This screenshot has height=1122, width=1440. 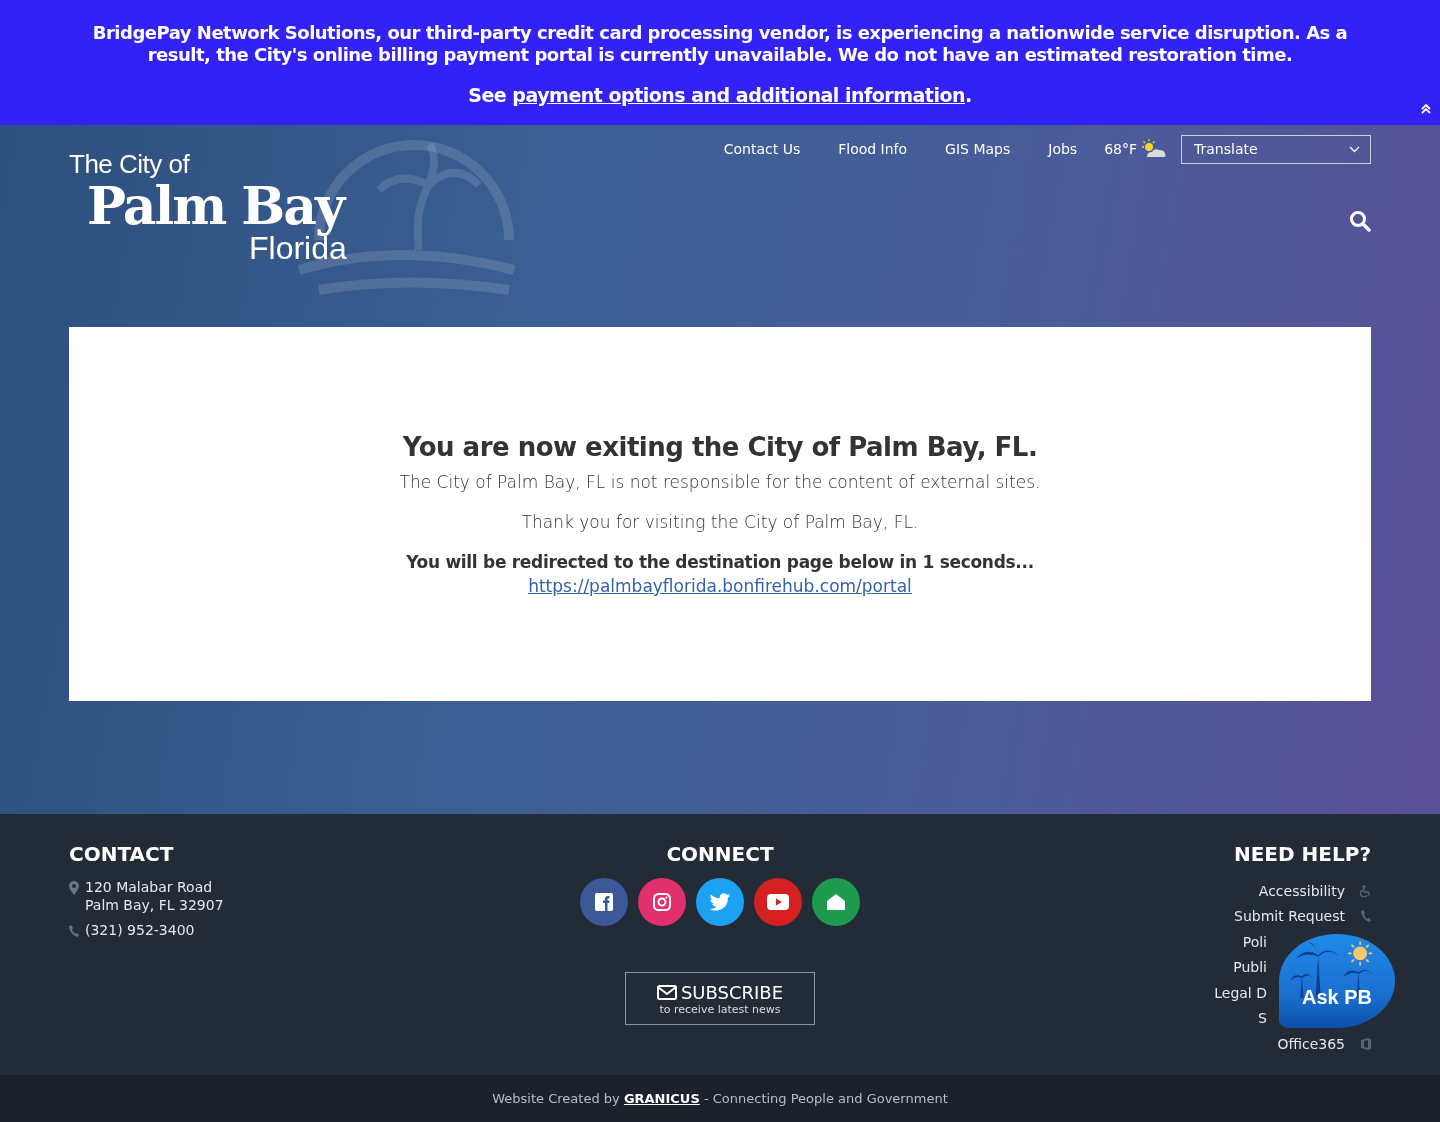 What do you see at coordinates (1120, 149) in the screenshot?
I see `weather-temperature: 68°F` at bounding box center [1120, 149].